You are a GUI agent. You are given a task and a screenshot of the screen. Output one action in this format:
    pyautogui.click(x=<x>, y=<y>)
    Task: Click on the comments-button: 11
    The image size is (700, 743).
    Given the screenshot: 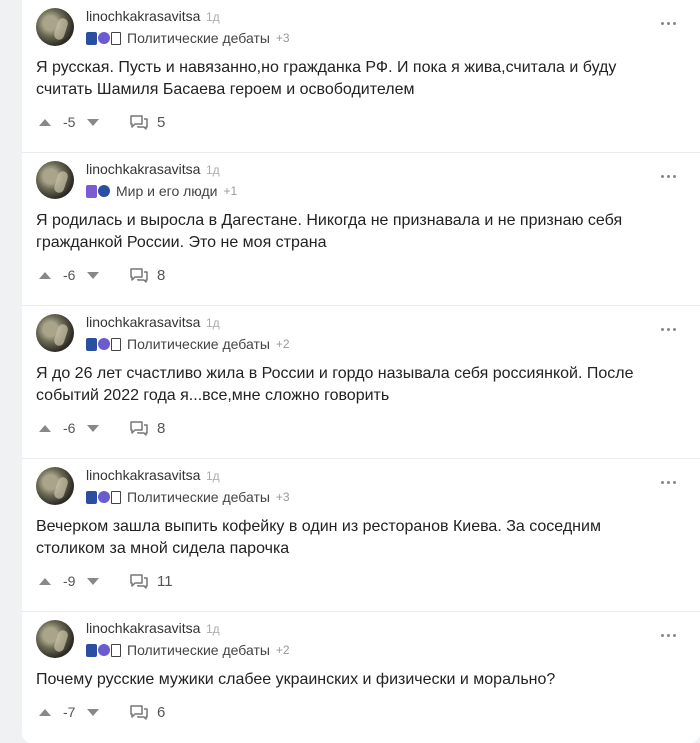 What is the action you would take?
    pyautogui.click(x=151, y=581)
    